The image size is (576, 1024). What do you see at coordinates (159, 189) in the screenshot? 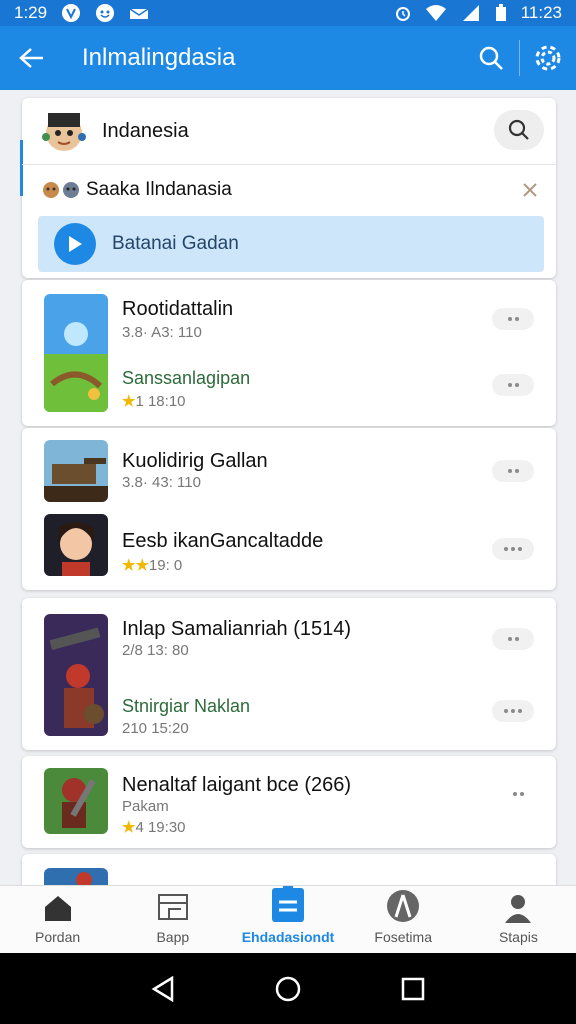
I see `filter-text: Saaka Ilndanasia` at bounding box center [159, 189].